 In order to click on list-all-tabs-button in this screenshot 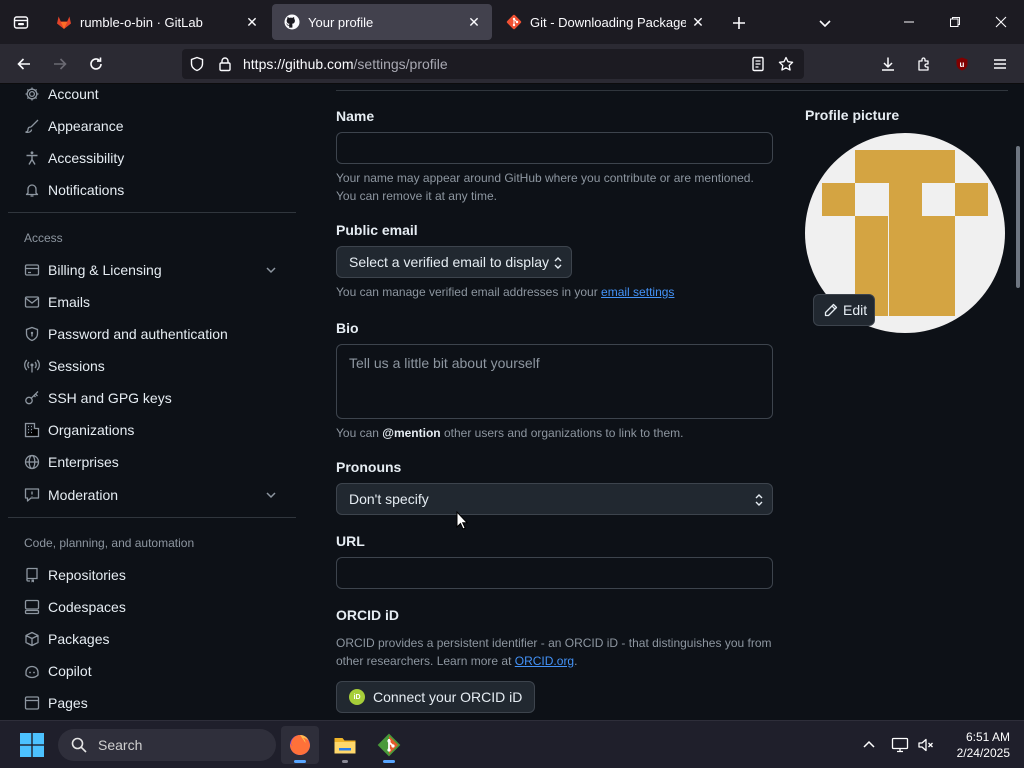, I will do `click(825, 23)`.